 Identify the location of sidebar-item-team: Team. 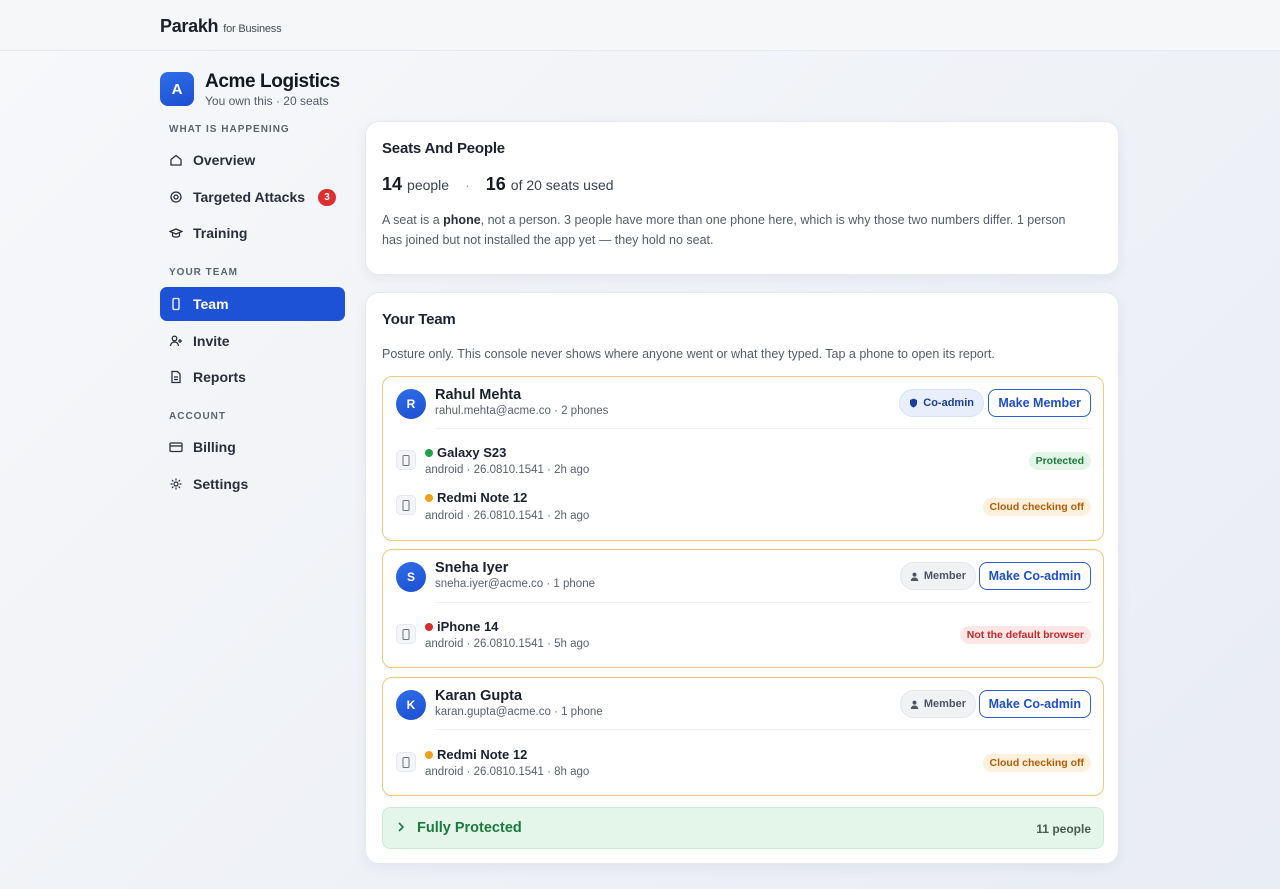
(252, 304).